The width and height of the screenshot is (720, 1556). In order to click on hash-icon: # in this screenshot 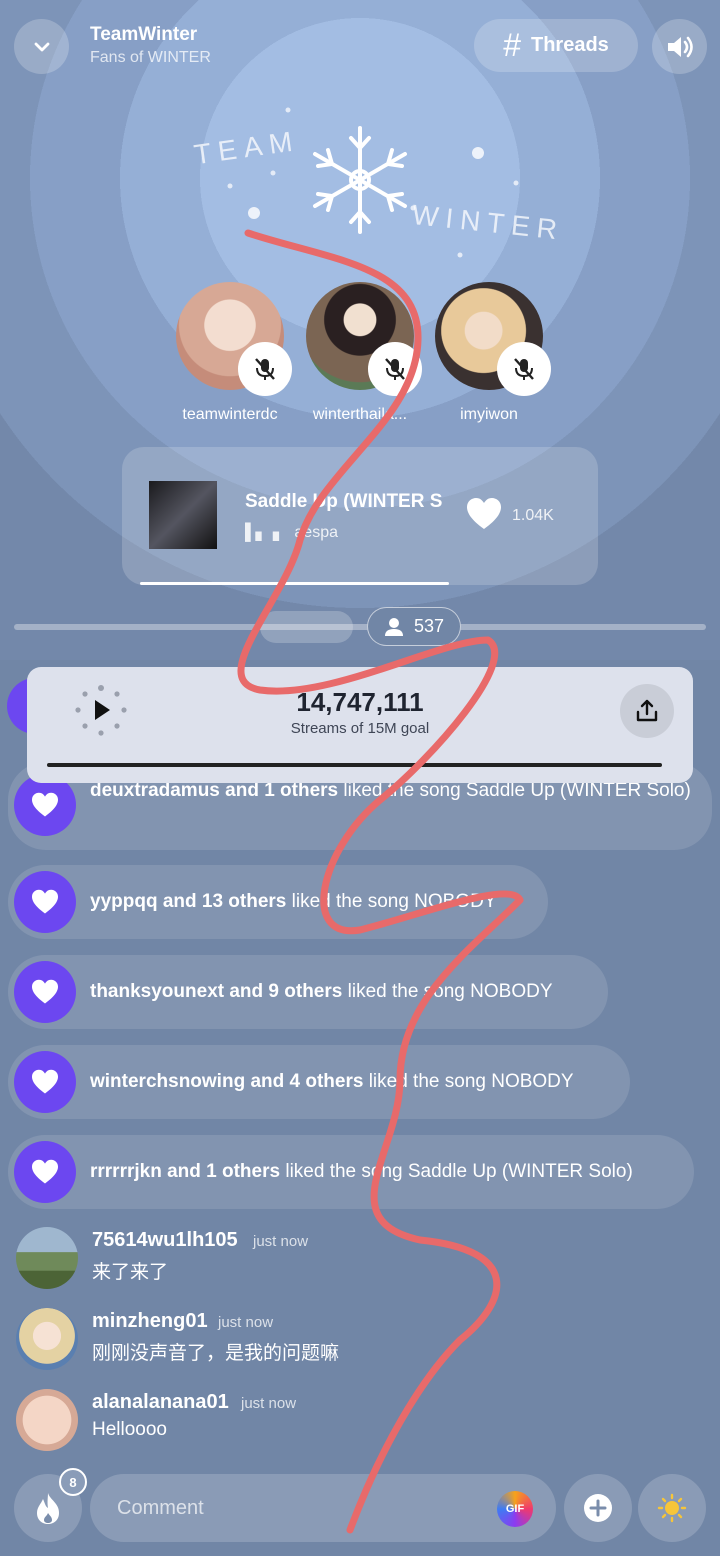, I will do `click(512, 45)`.